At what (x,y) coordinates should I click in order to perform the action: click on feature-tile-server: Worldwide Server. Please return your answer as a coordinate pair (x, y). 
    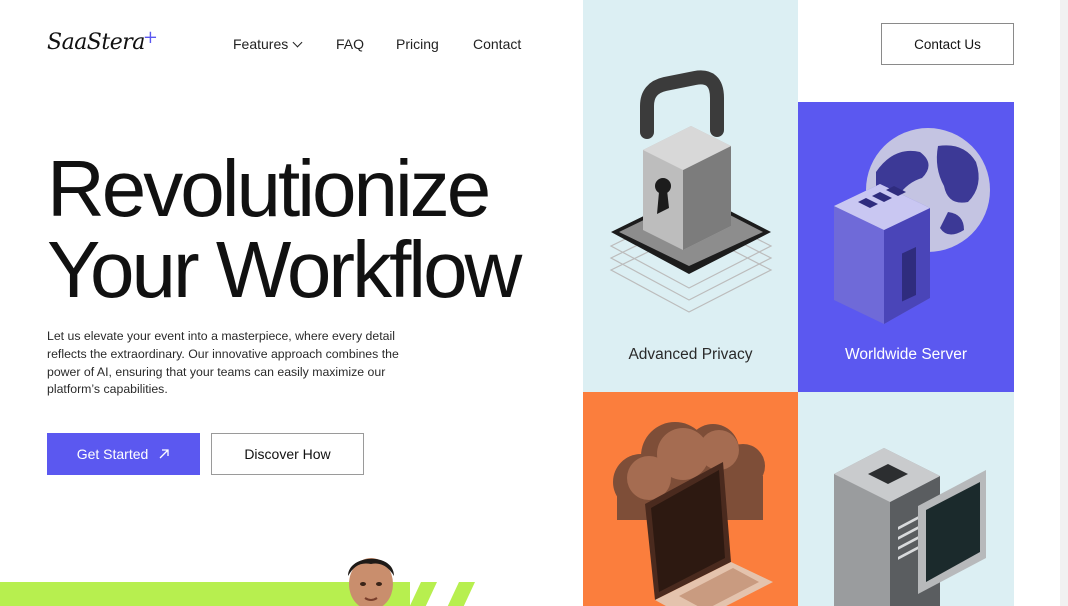
    Looking at the image, I should click on (906, 247).